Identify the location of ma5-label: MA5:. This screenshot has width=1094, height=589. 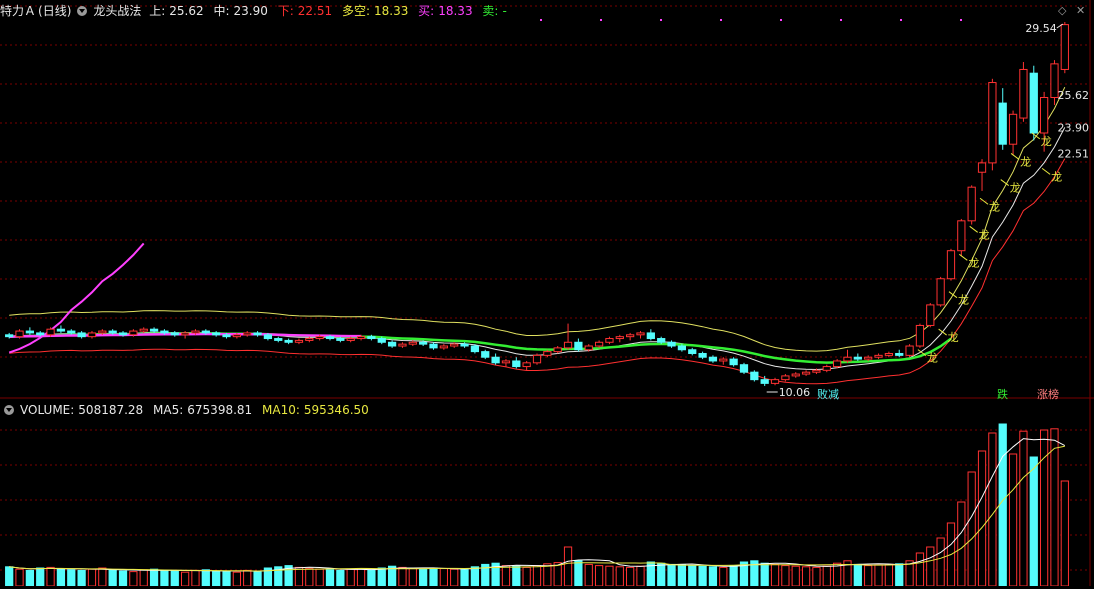
(168, 410).